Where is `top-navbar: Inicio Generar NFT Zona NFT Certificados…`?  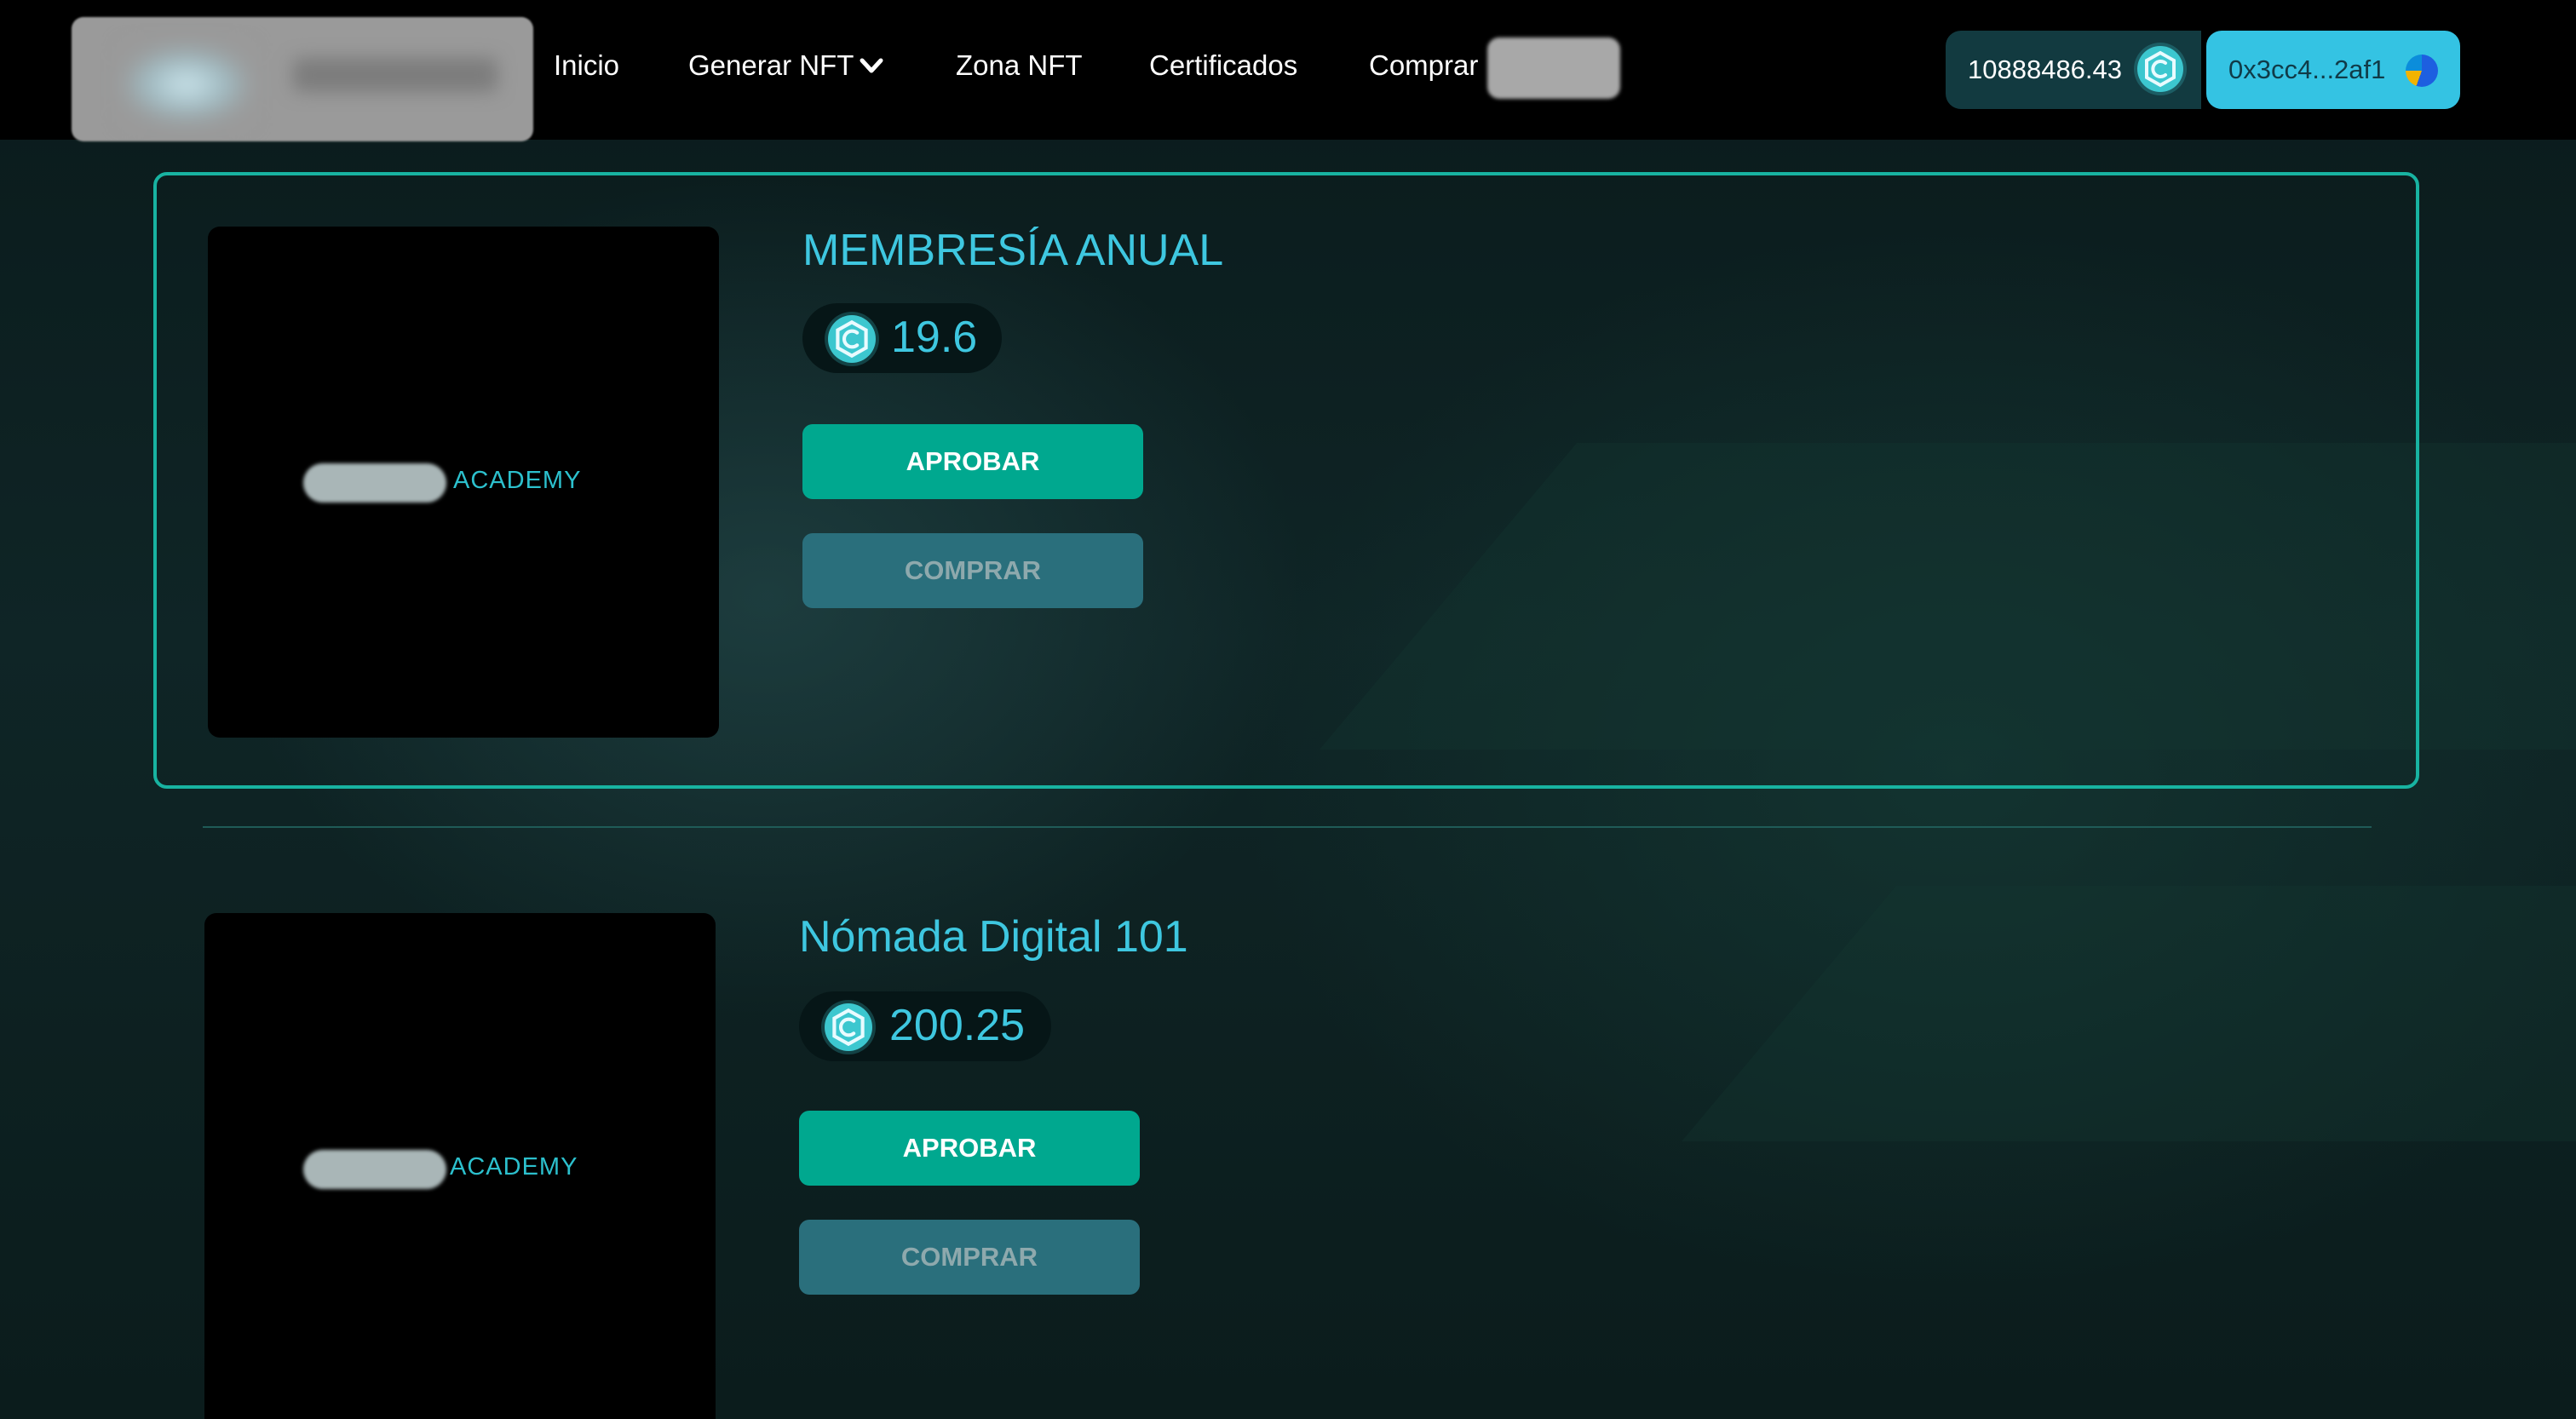 top-navbar: Inicio Generar NFT Zona NFT Certificados… is located at coordinates (1288, 71).